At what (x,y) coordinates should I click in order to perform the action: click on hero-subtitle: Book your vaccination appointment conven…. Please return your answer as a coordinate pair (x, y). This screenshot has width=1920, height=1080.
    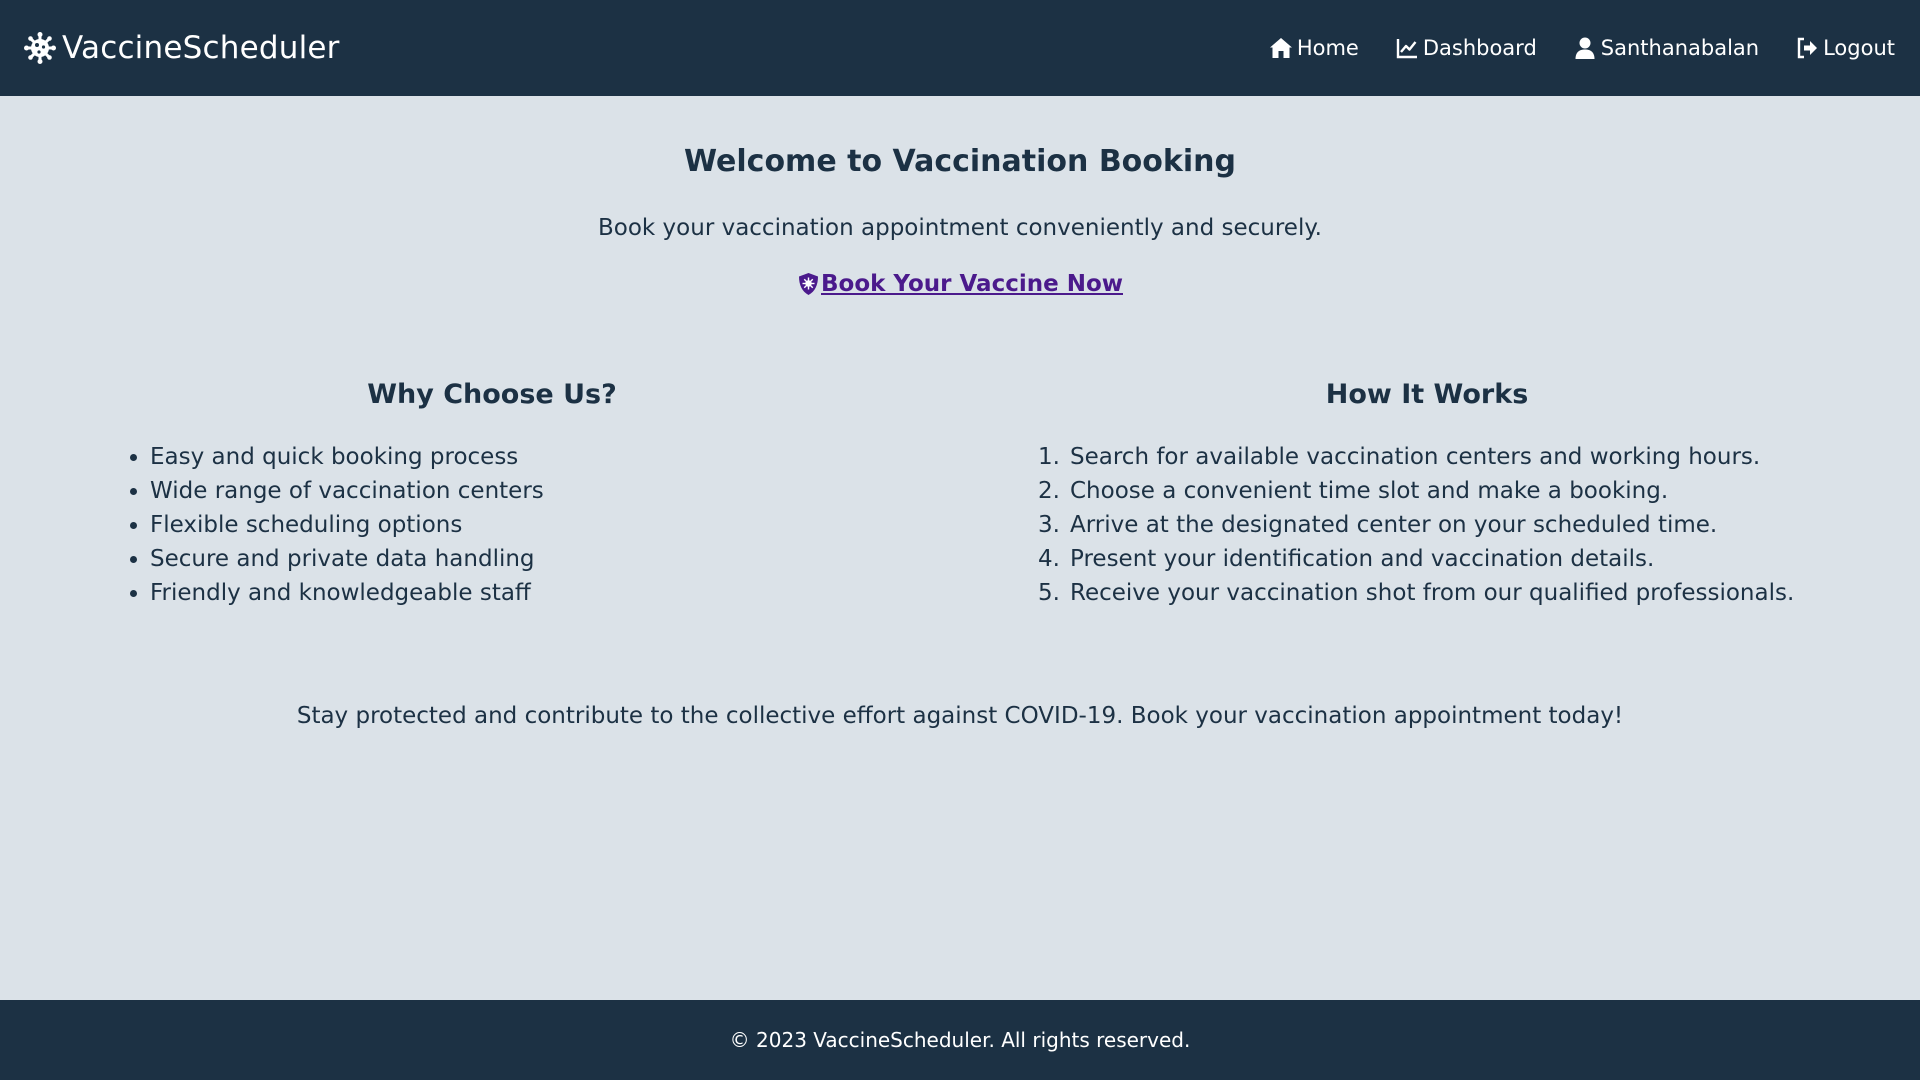
    Looking at the image, I should click on (960, 228).